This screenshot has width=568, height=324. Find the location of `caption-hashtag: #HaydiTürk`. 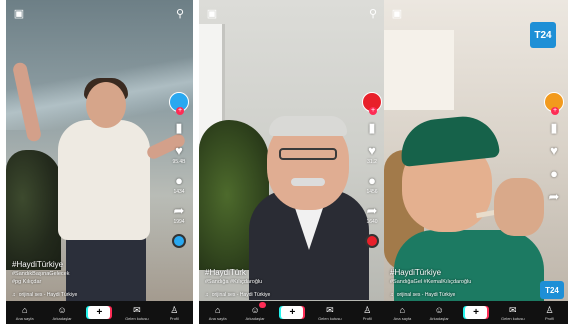

caption-hashtag: #HaydiTürk is located at coordinates (280, 273).